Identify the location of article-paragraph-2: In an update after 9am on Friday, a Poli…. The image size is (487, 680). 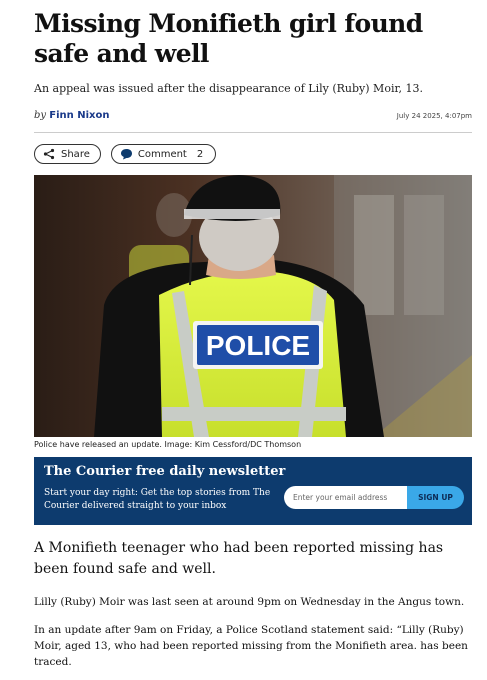
(251, 646).